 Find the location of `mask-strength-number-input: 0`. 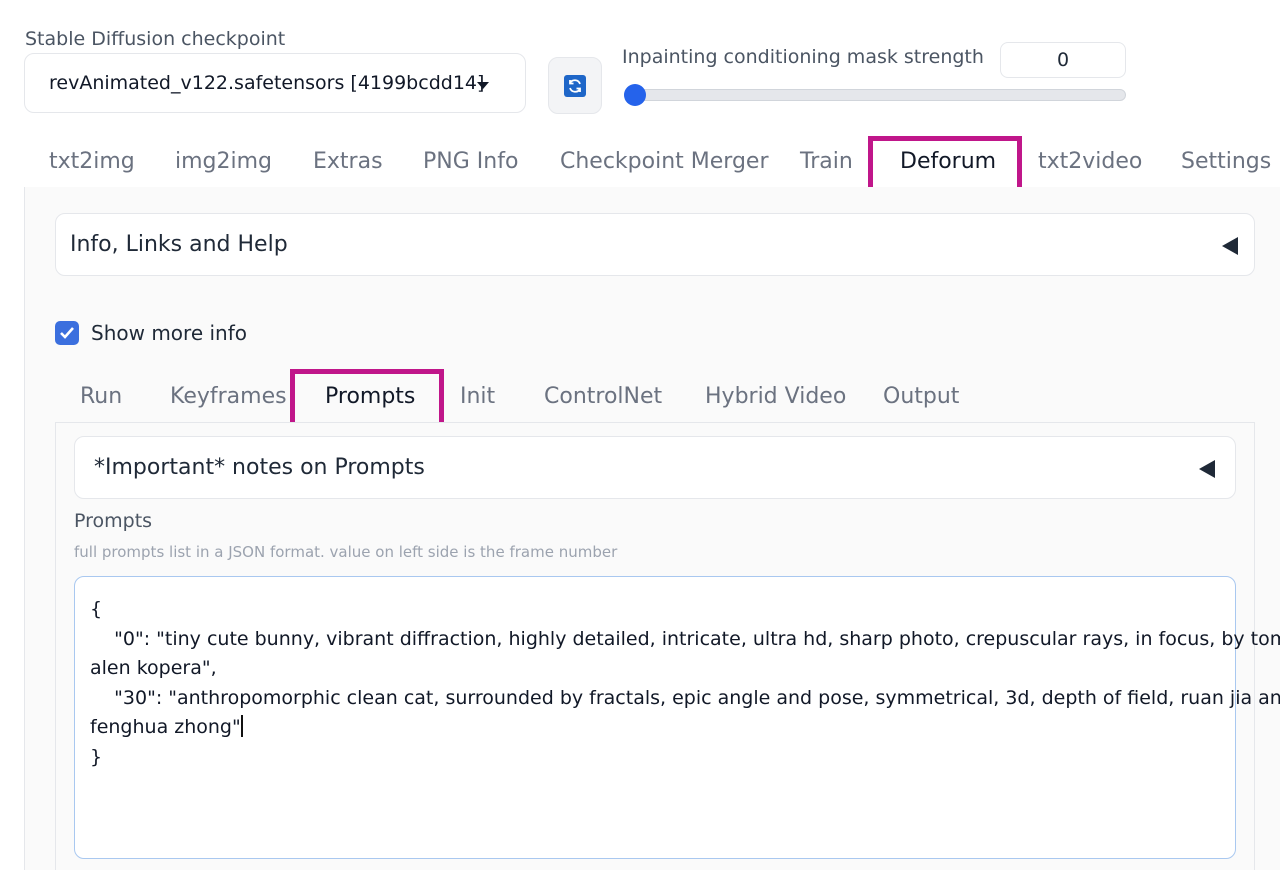

mask-strength-number-input: 0 is located at coordinates (1063, 60).